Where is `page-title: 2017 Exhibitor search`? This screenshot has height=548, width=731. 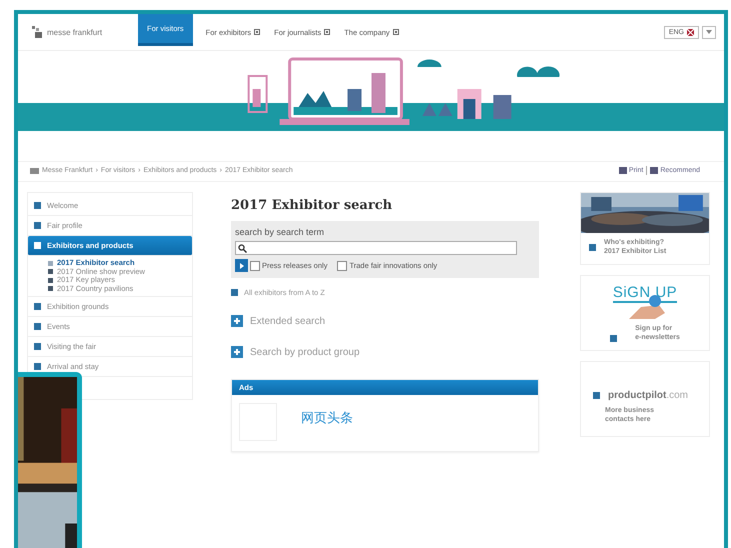
page-title: 2017 Exhibitor search is located at coordinates (312, 205).